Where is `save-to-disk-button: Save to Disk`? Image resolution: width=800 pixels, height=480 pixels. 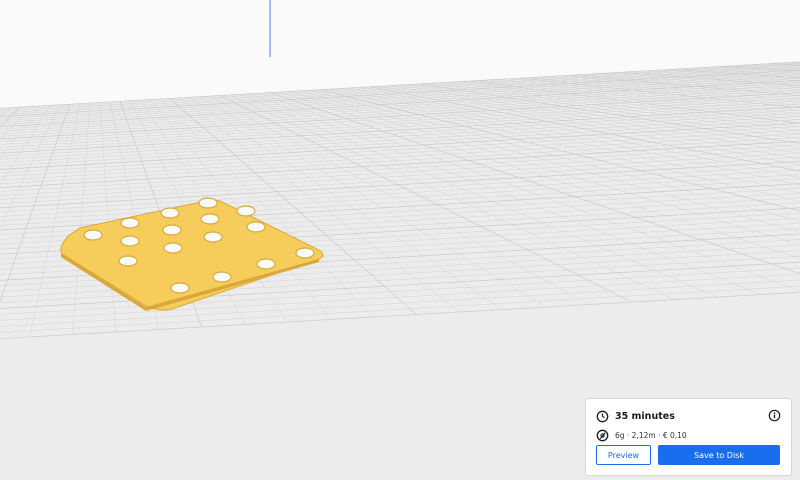
save-to-disk-button: Save to Disk is located at coordinates (719, 455).